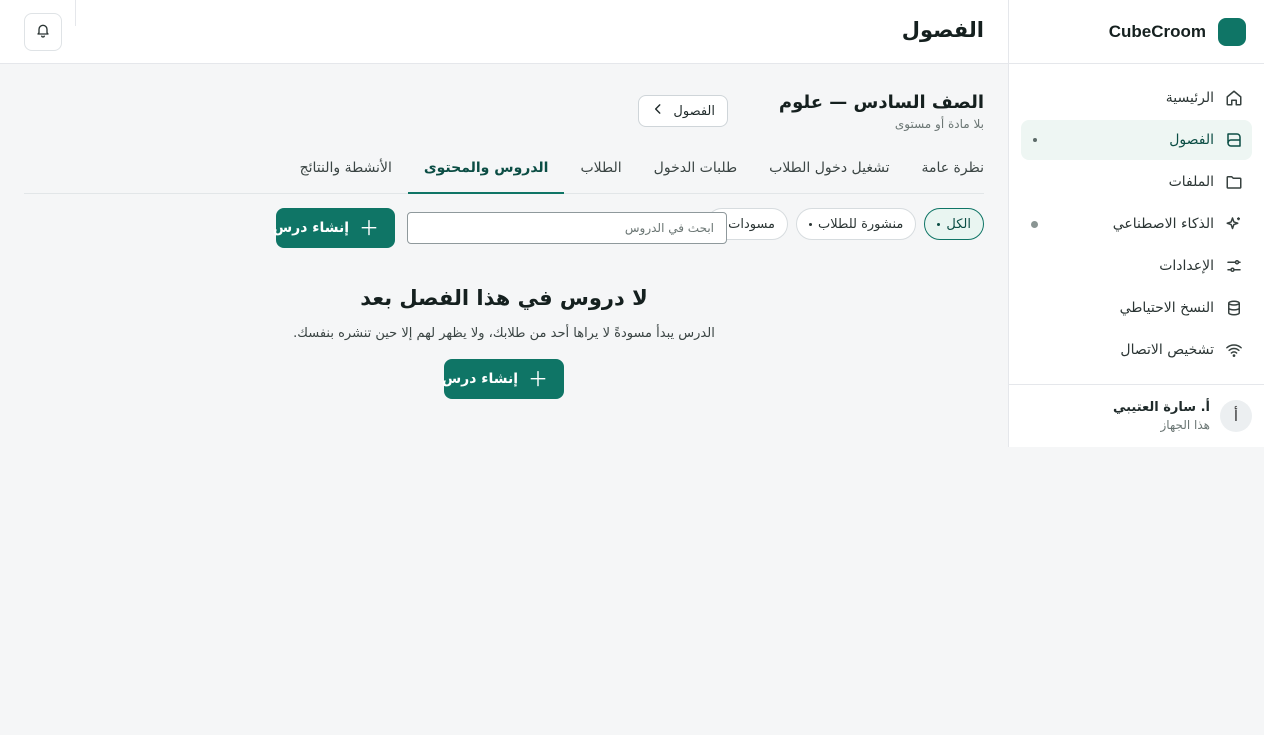 The width and height of the screenshot is (1264, 735). I want to click on filter-all: الكل, so click(954, 224).